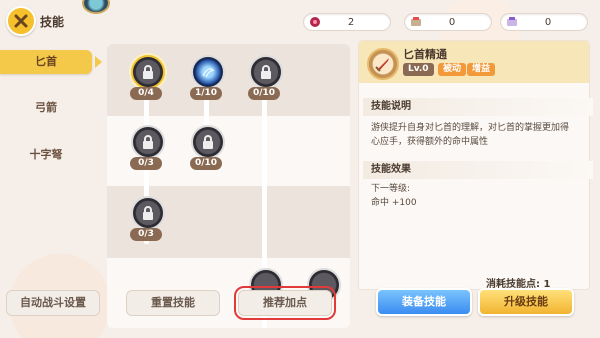  Describe the element at coordinates (52, 22) in the screenshot. I see `page-title: 技能` at that location.